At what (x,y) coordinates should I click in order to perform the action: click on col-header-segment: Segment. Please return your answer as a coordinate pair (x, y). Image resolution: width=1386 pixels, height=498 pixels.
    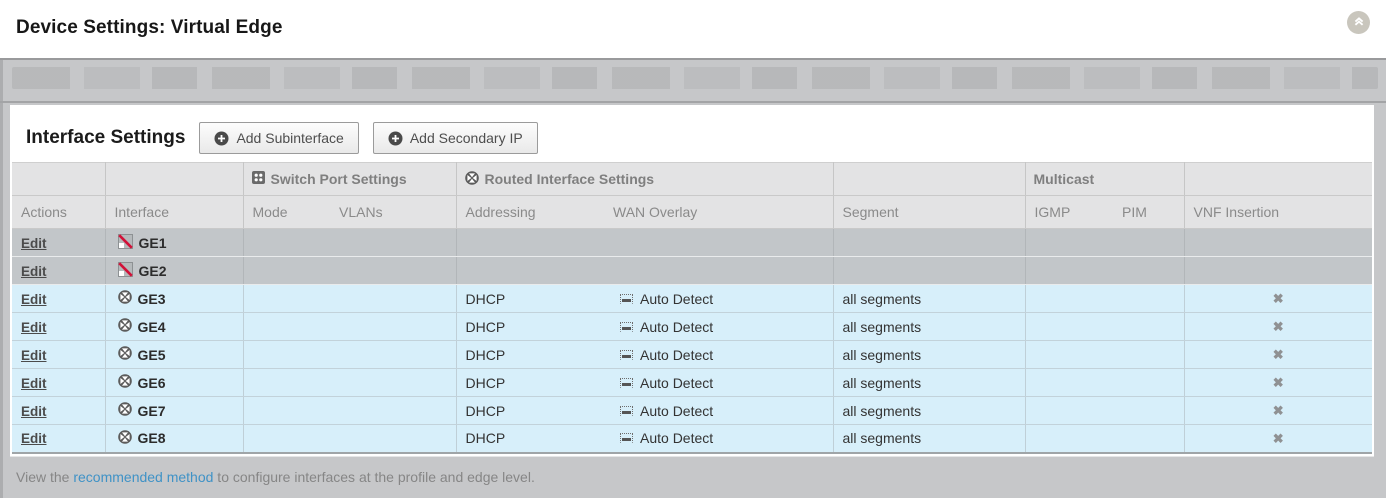
    Looking at the image, I should click on (928, 212).